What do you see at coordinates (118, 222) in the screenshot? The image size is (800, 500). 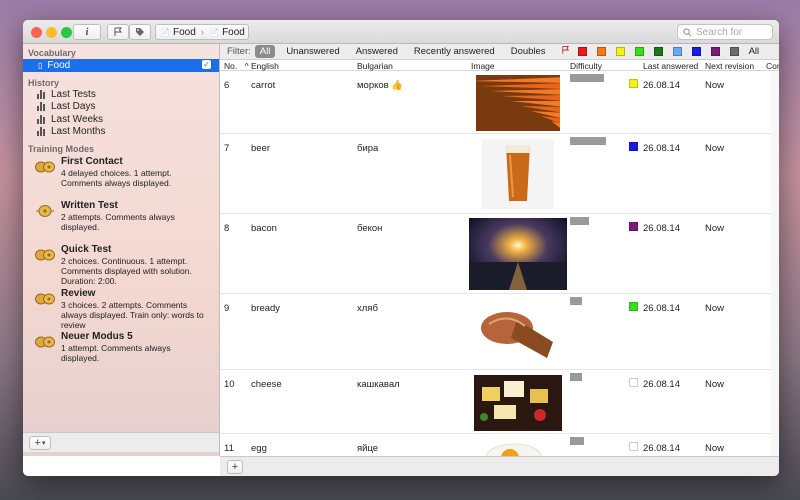 I see `mode-description: 2 attempts. Comments always displayed.` at bounding box center [118, 222].